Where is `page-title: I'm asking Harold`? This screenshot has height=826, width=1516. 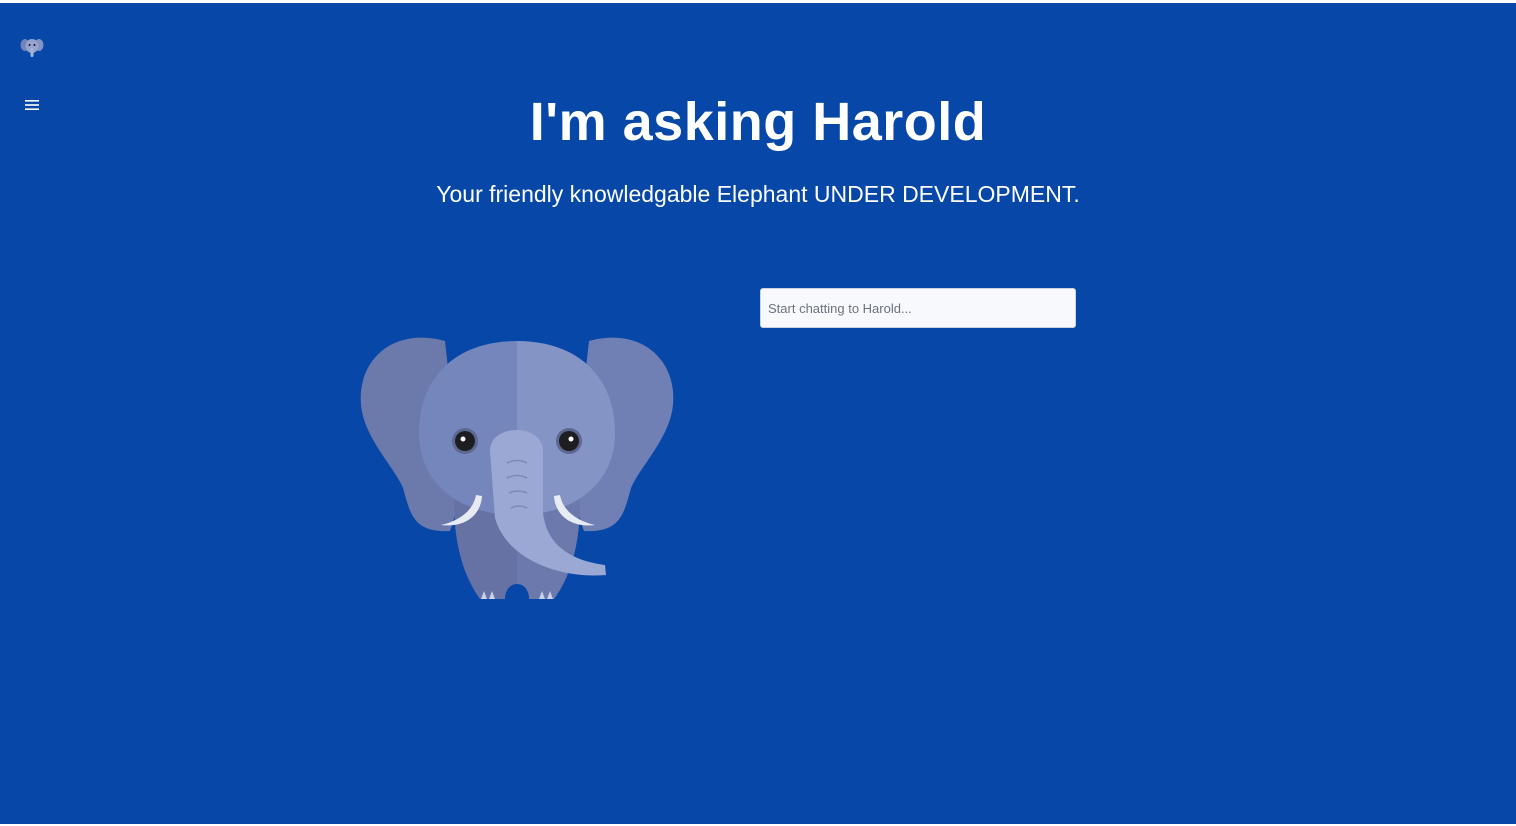
page-title: I'm asking Harold is located at coordinates (758, 122).